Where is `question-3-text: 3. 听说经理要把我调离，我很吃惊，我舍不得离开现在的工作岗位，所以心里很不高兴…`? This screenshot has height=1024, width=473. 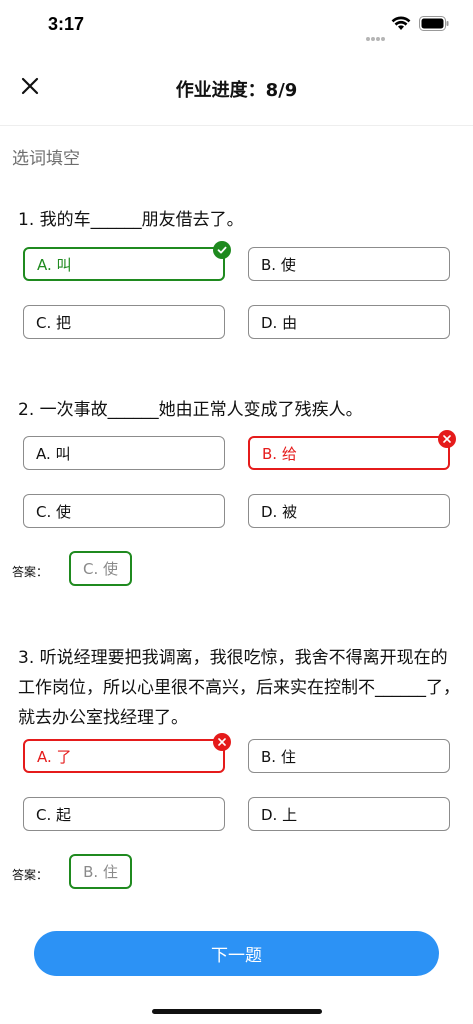 question-3-text: 3. 听说经理要把我调离，我很吃惊，我舍不得离开现在的工作岗位，所以心里很不高兴… is located at coordinates (239, 688).